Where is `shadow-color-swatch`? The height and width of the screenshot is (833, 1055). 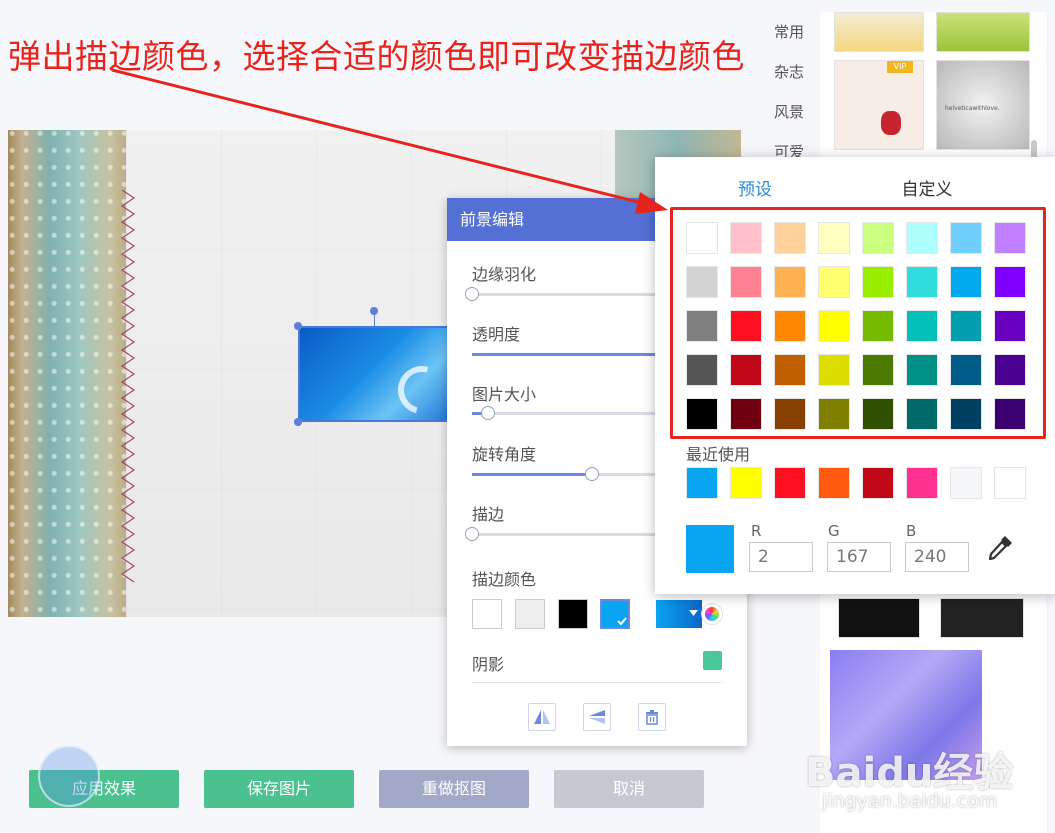
shadow-color-swatch is located at coordinates (712, 660).